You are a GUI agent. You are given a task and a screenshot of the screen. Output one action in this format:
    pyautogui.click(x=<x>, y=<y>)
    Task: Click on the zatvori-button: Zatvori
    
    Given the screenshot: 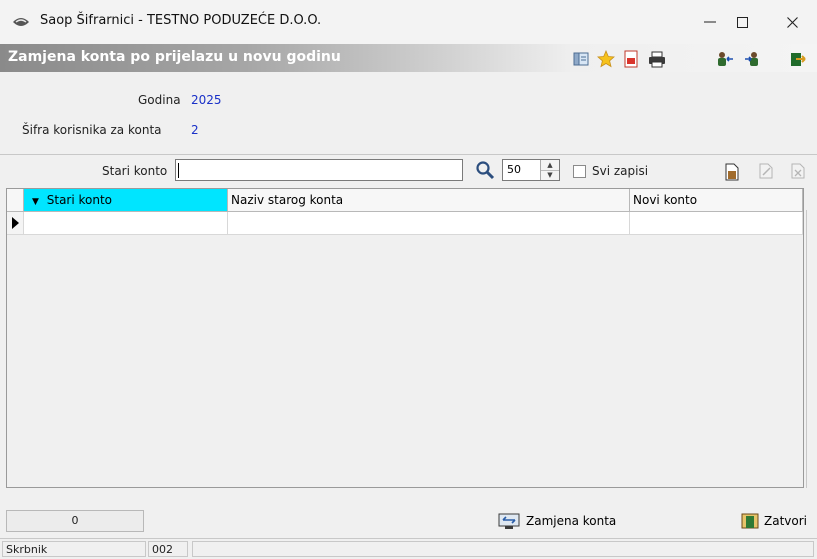 What is the action you would take?
    pyautogui.click(x=773, y=521)
    